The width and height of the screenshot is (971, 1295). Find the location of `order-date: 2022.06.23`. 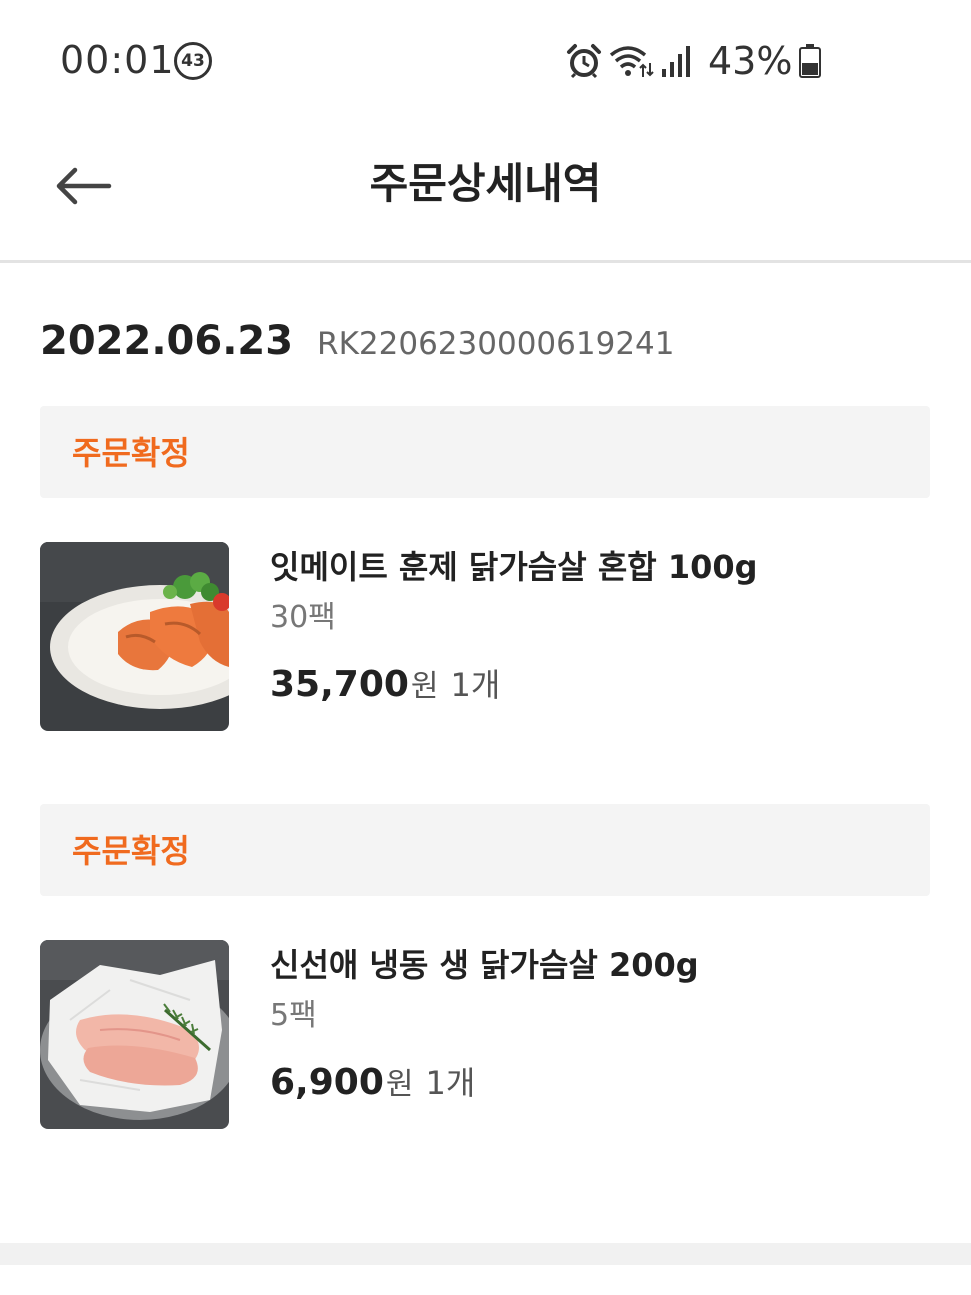

order-date: 2022.06.23 is located at coordinates (167, 341).